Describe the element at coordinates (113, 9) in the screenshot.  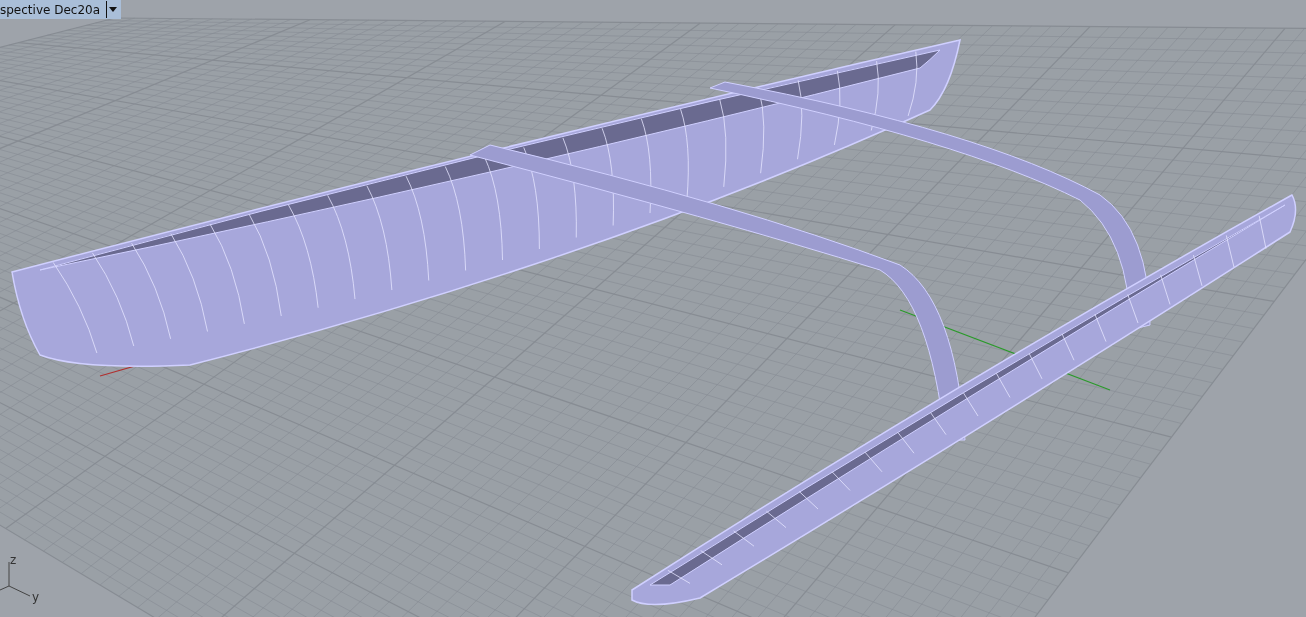
I see `dropdown-caret-icon` at that location.